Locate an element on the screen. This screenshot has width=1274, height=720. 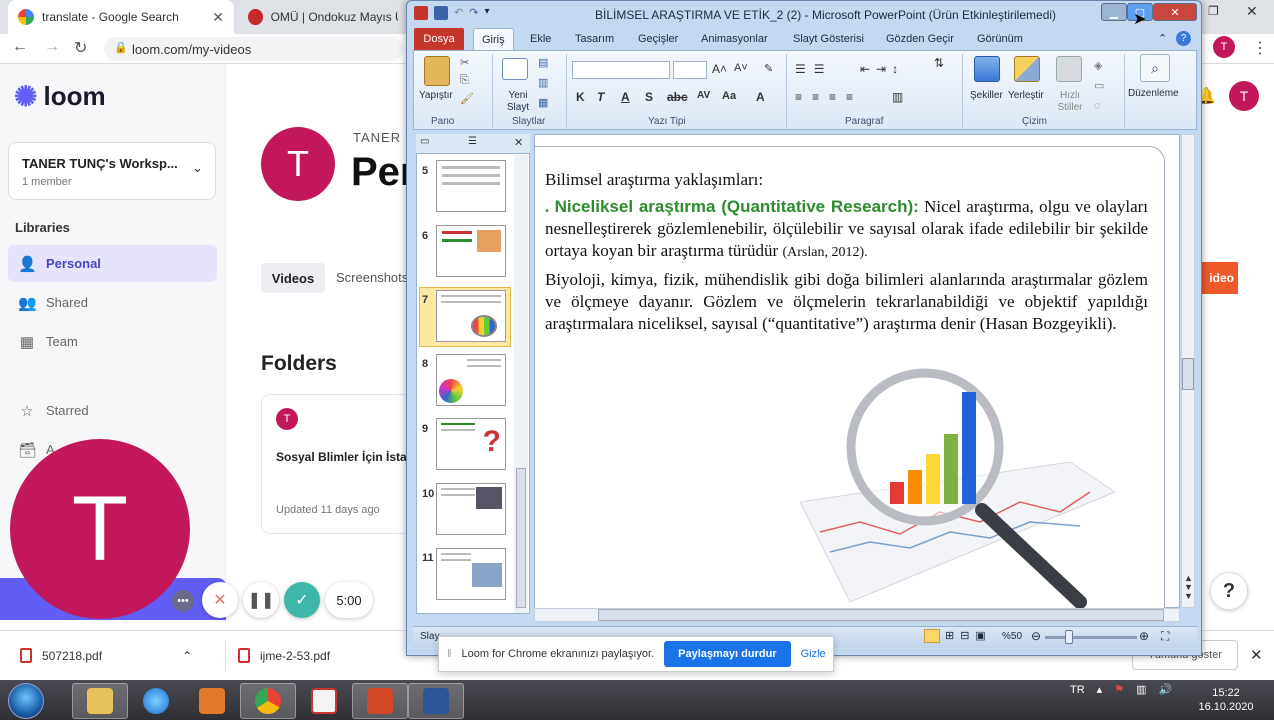
workspace-switcher is located at coordinates (112, 171).